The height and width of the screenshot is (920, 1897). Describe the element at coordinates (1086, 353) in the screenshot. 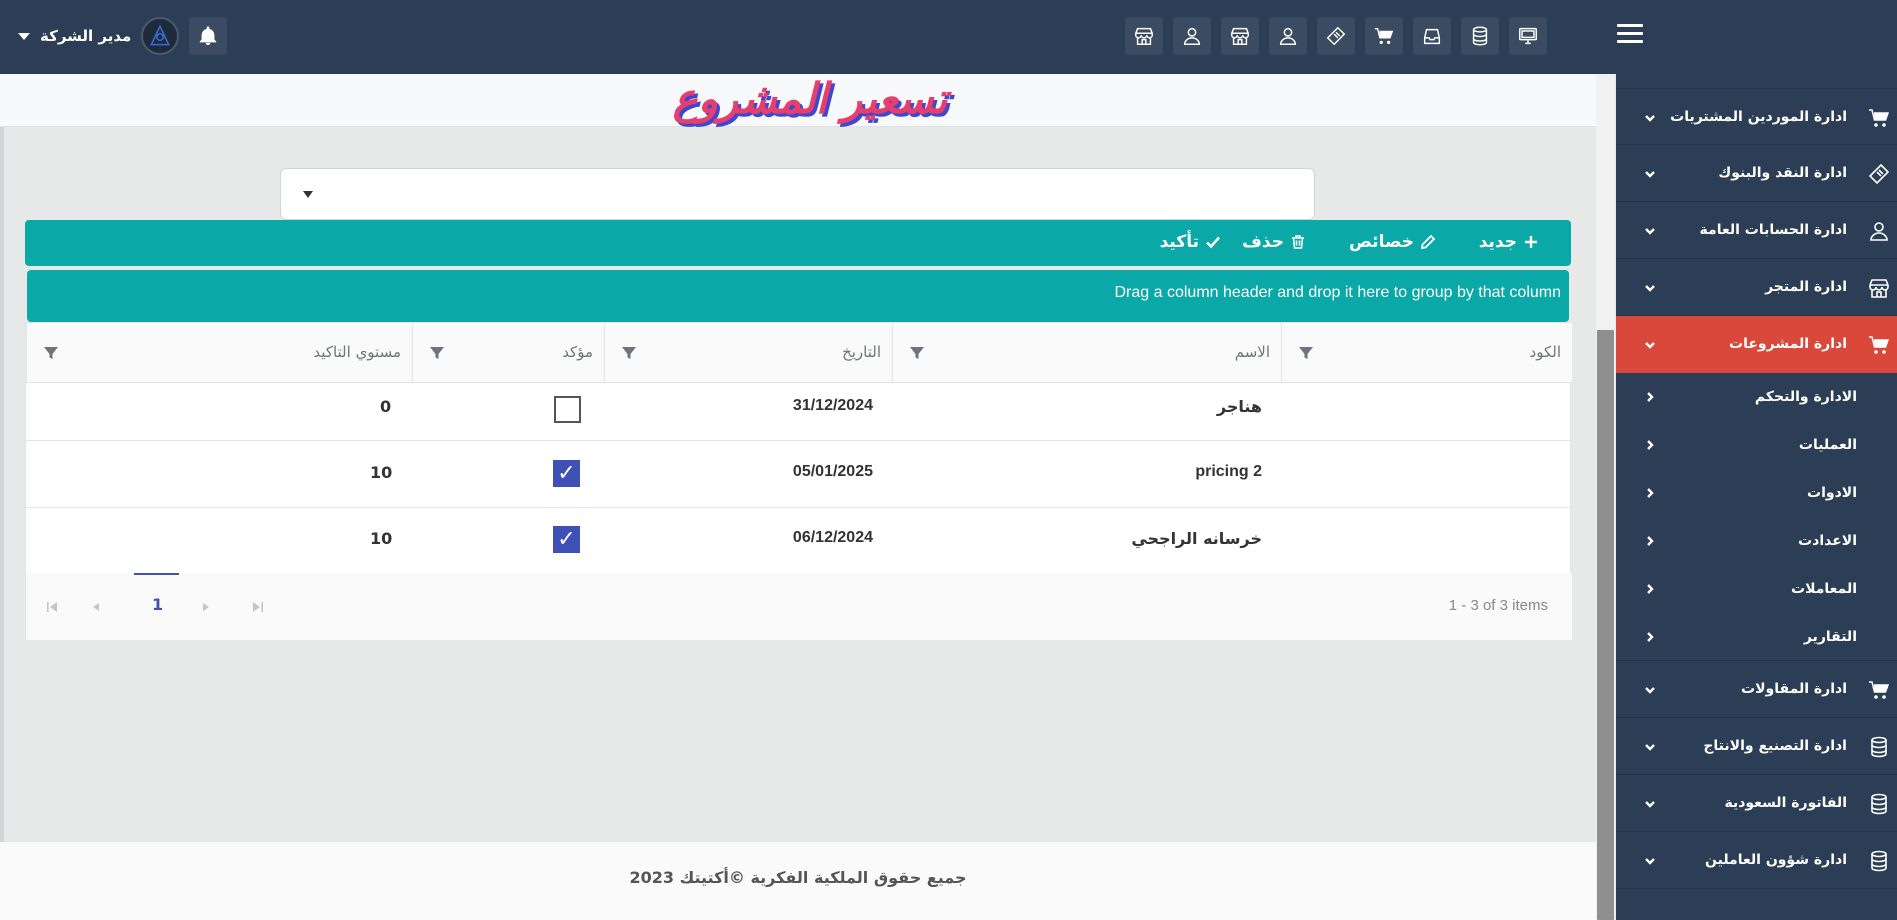

I see `column-header-name: الاسم` at that location.